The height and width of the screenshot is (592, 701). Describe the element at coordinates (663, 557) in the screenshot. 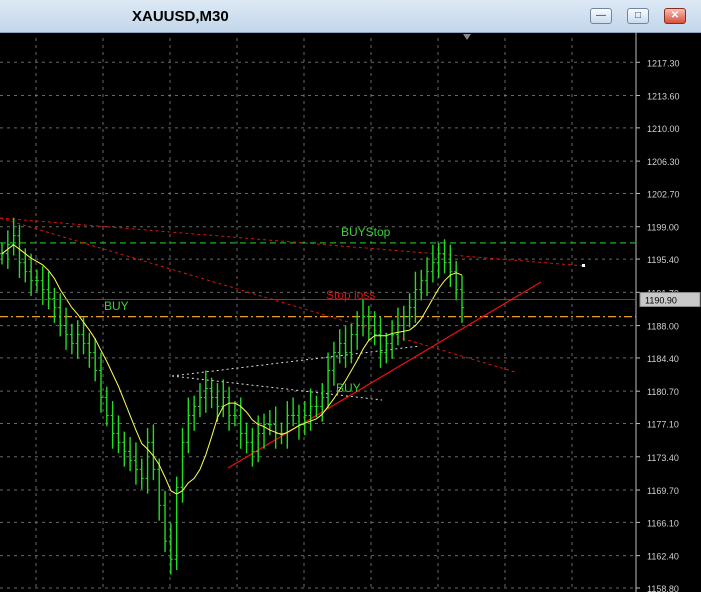

I see `axis-tick-label: 1162.40` at that location.